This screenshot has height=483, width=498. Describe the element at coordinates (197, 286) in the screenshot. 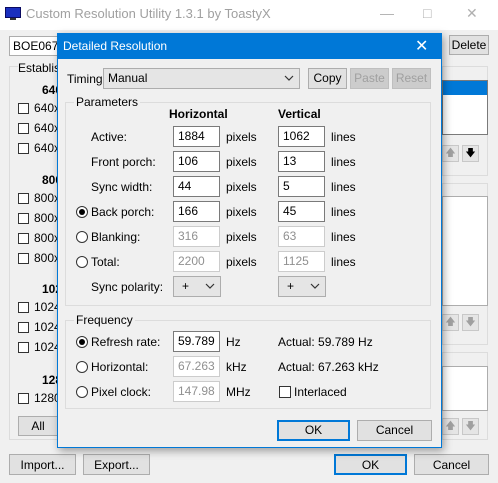

I see `h-polarity-select: +` at that location.